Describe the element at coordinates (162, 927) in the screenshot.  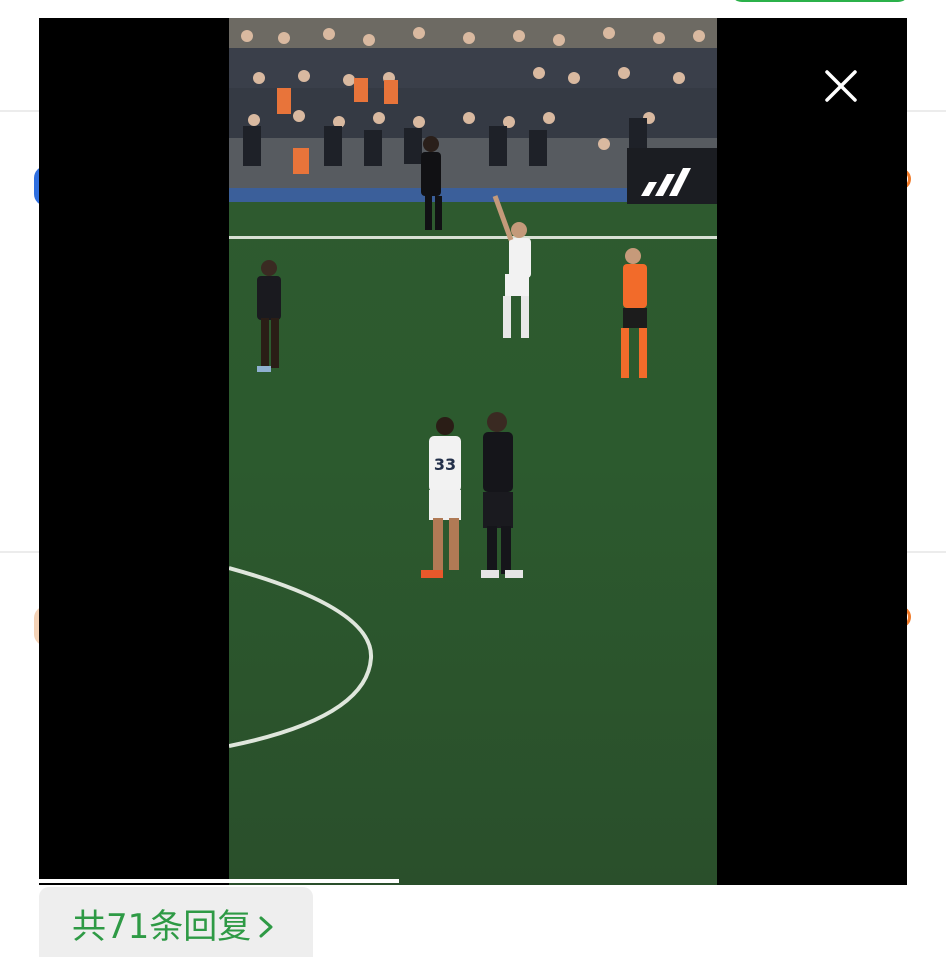
I see `replies-count-label: 共71条回复` at that location.